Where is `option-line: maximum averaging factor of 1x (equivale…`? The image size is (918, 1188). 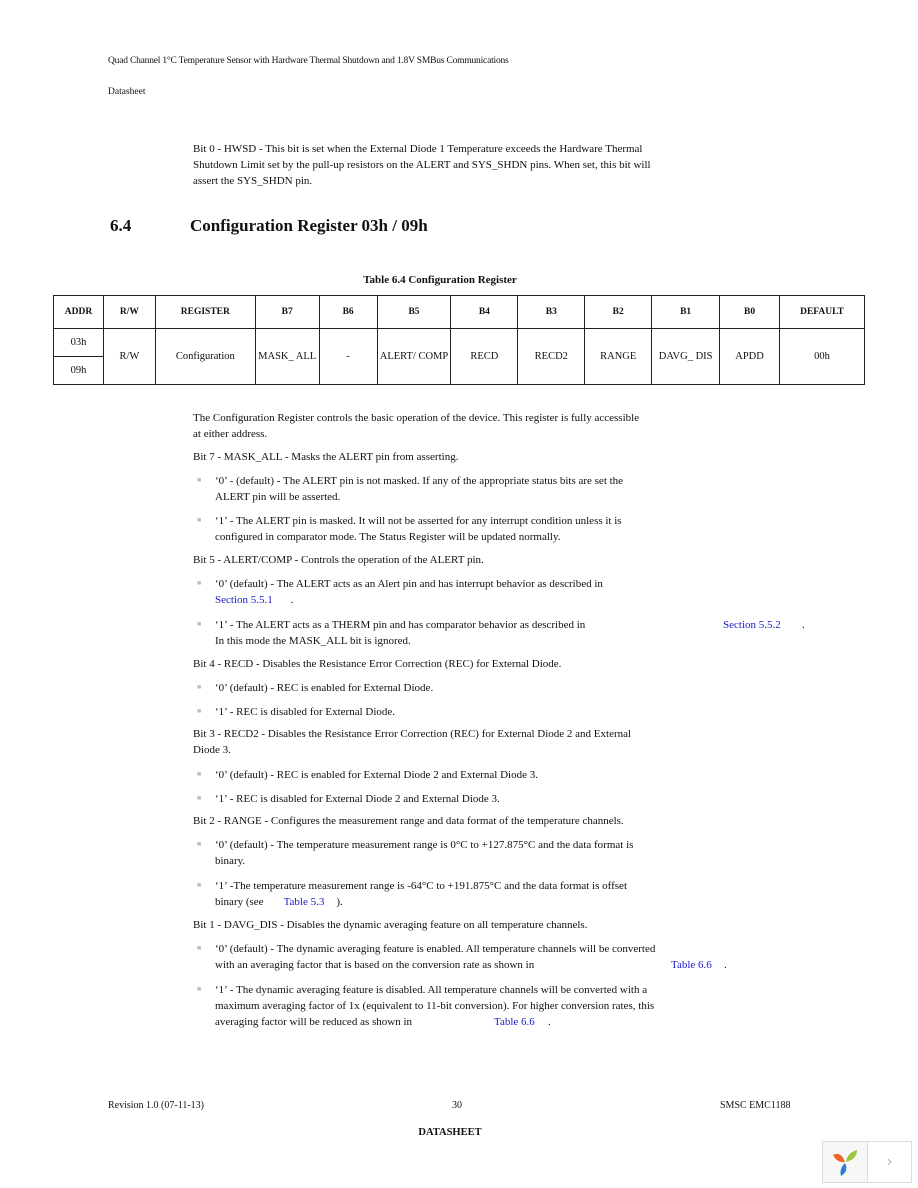 option-line: maximum averaging factor of 1x (equivale… is located at coordinates (435, 1006).